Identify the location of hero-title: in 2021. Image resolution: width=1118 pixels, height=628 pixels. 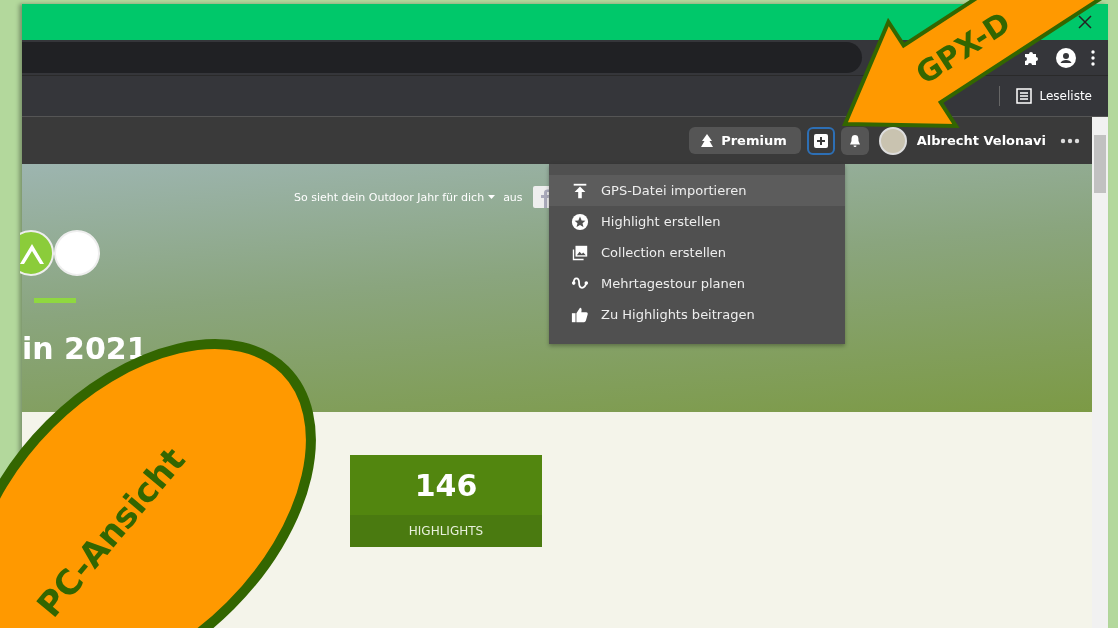
(85, 348).